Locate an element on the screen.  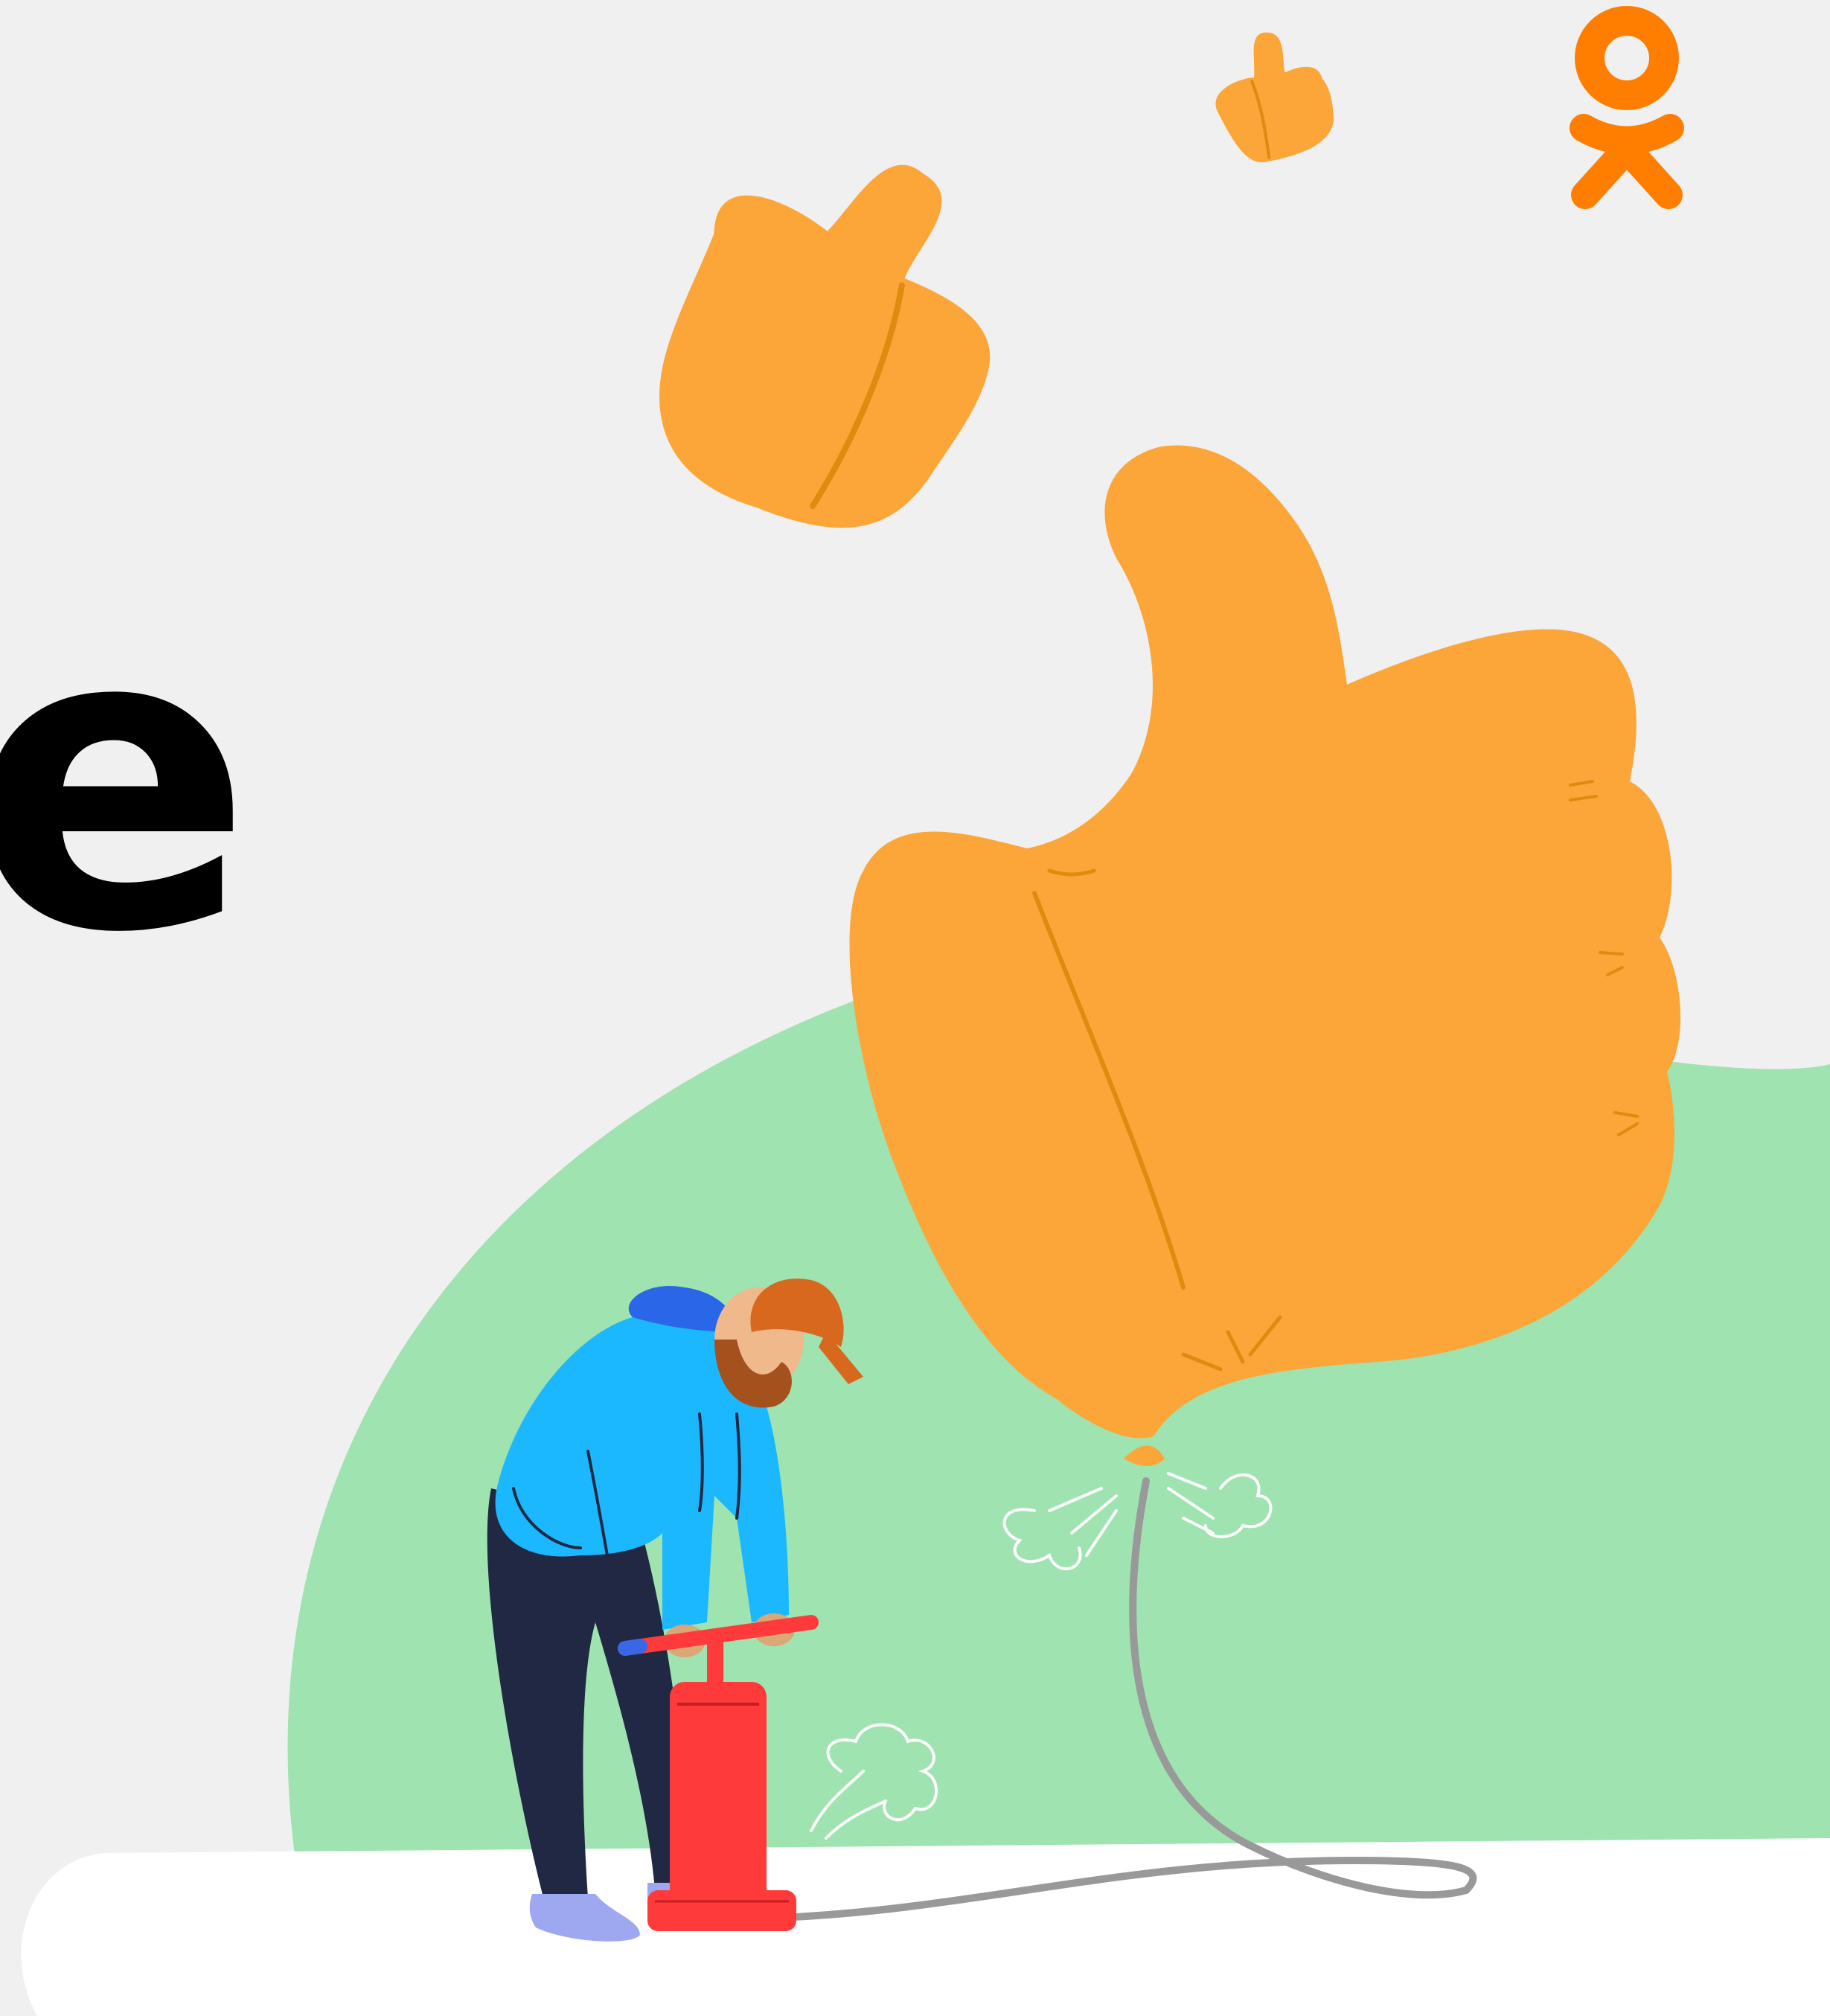
thumbs-up-tiny-icon is located at coordinates (1274, 97).